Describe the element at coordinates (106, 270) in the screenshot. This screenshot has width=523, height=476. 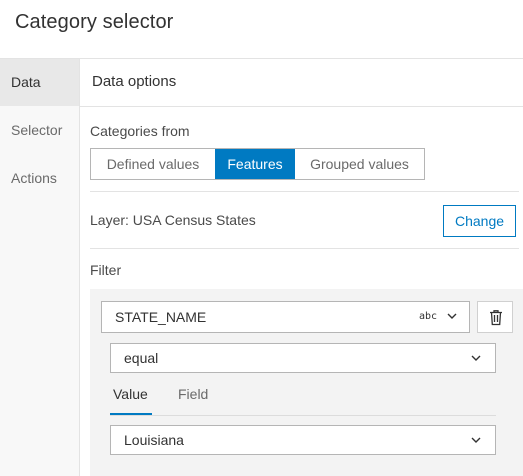
I see `filter-label: Filter` at that location.